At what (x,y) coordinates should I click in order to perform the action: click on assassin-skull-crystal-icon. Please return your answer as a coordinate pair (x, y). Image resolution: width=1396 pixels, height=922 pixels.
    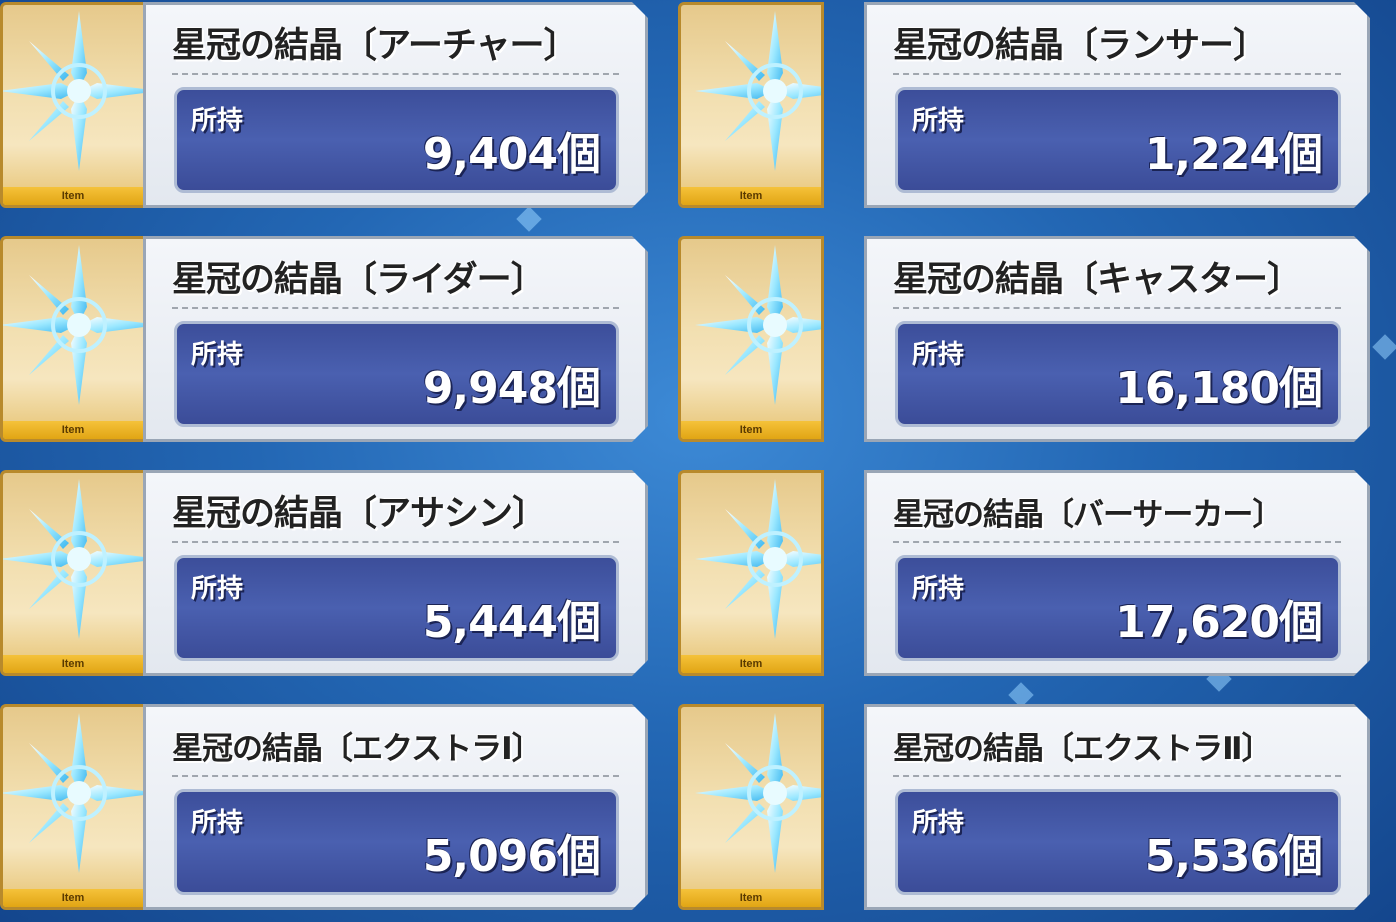
    Looking at the image, I should click on (73, 560).